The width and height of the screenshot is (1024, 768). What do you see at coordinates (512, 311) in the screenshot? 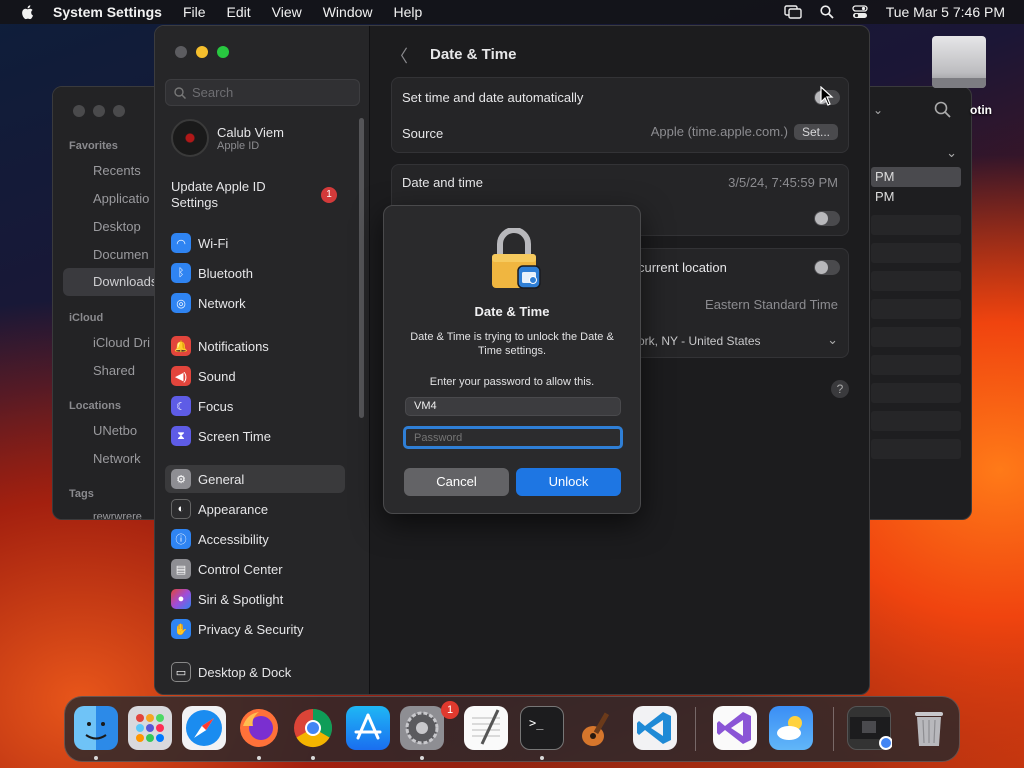
I see `dialog-title: Date & Time` at bounding box center [512, 311].